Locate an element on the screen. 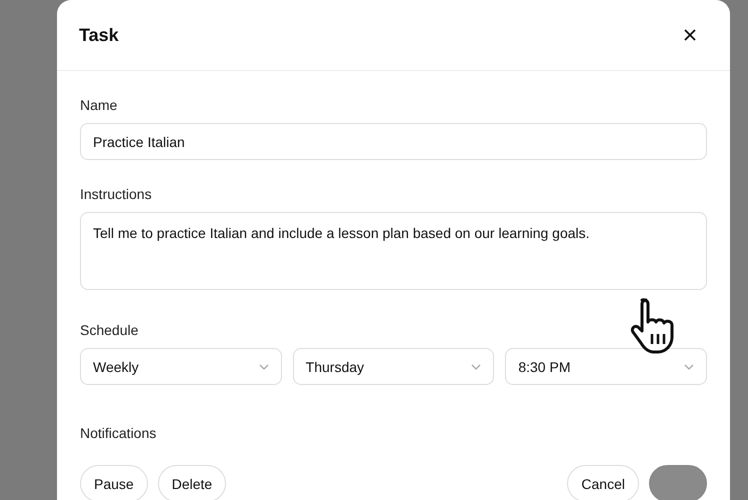 This screenshot has height=500, width=748. primary-button is located at coordinates (678, 482).